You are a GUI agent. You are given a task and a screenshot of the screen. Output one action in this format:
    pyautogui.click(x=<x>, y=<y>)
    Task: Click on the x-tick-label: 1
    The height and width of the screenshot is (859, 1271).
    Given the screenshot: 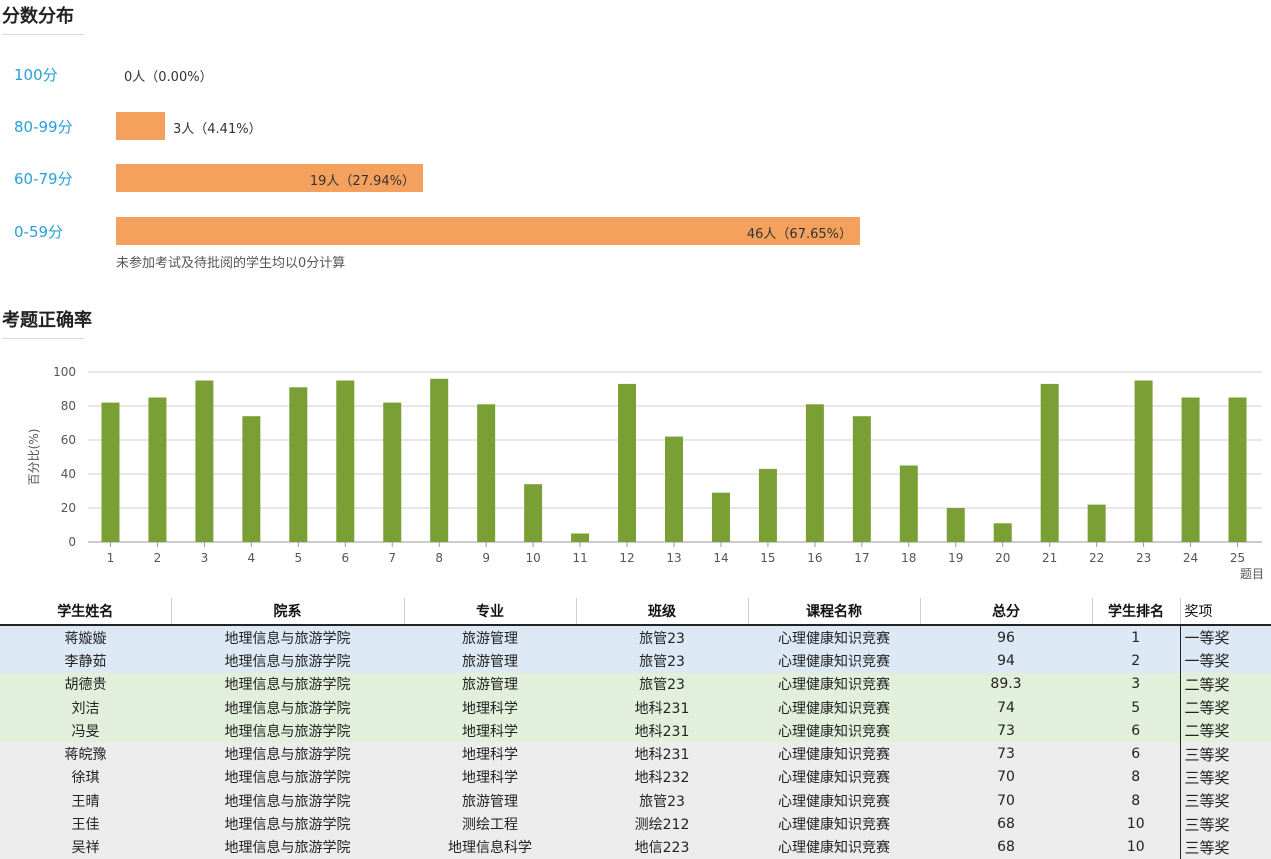 What is the action you would take?
    pyautogui.click(x=111, y=558)
    